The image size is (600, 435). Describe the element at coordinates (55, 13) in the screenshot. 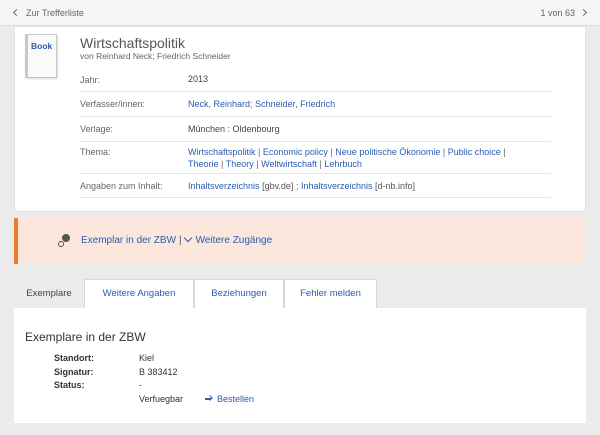

I see `back-to-results-label: Zur Trefferliste` at that location.